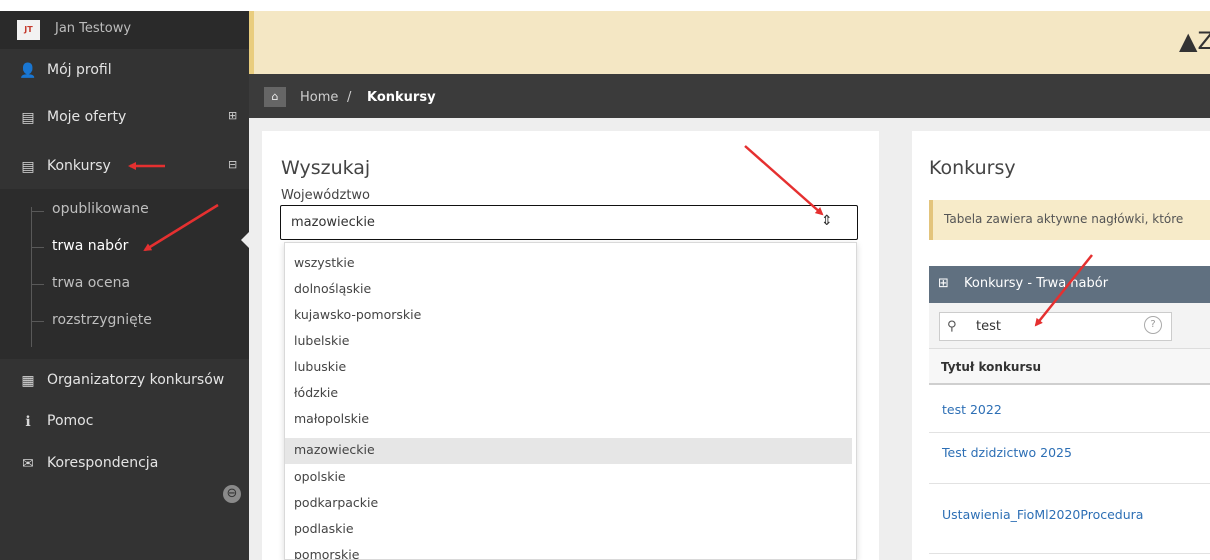 The width and height of the screenshot is (1210, 560). I want to click on annotation-arrow-select, so click(784, 180).